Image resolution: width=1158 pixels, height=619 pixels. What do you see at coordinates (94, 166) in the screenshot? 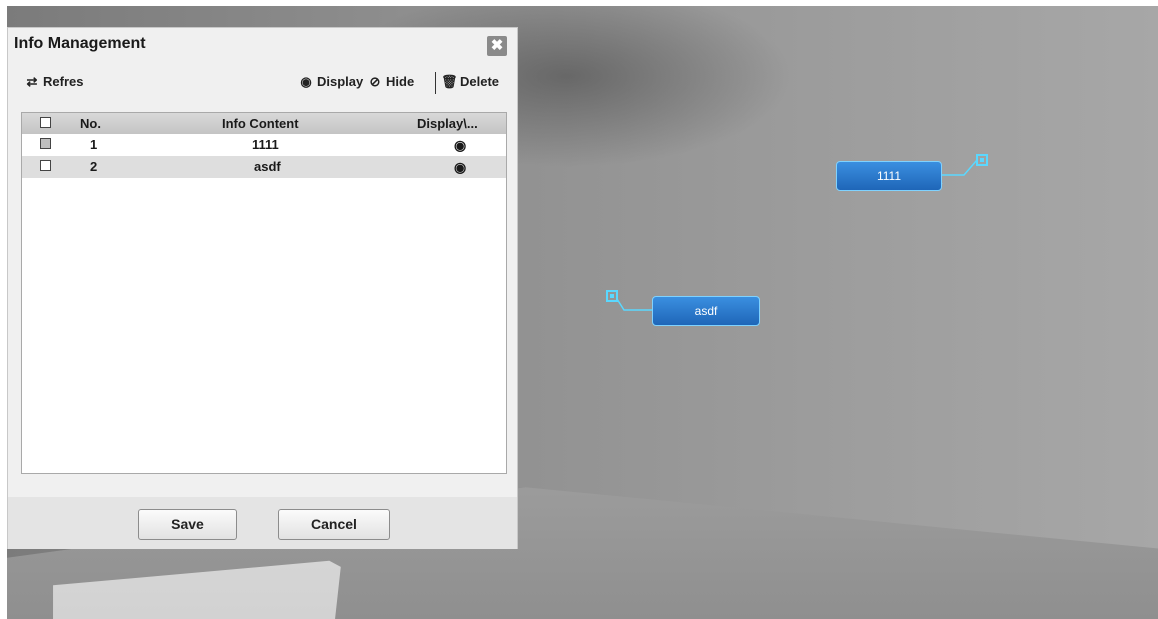
I see `row-number: 2` at bounding box center [94, 166].